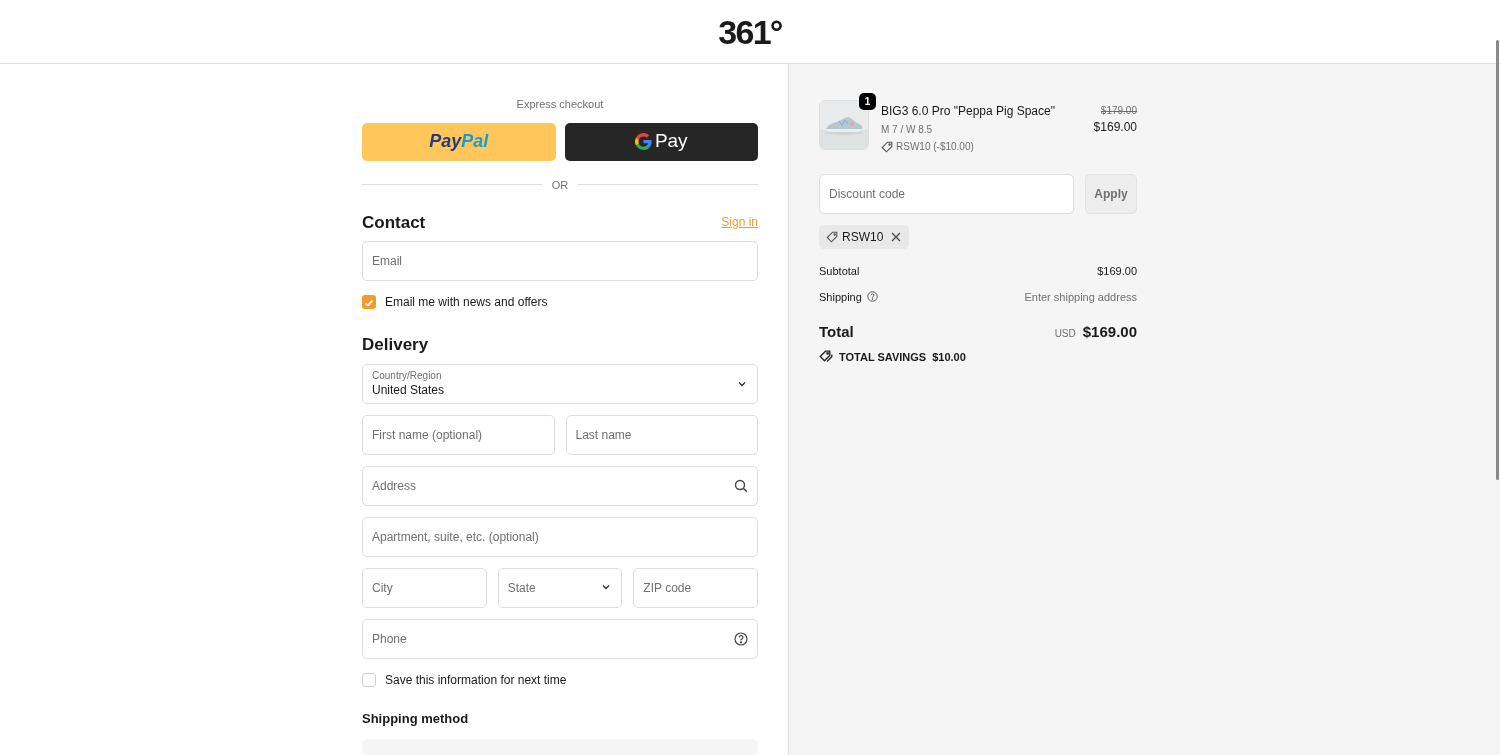 The width and height of the screenshot is (1500, 755). What do you see at coordinates (643, 141) in the screenshot?
I see `google-g-icon` at bounding box center [643, 141].